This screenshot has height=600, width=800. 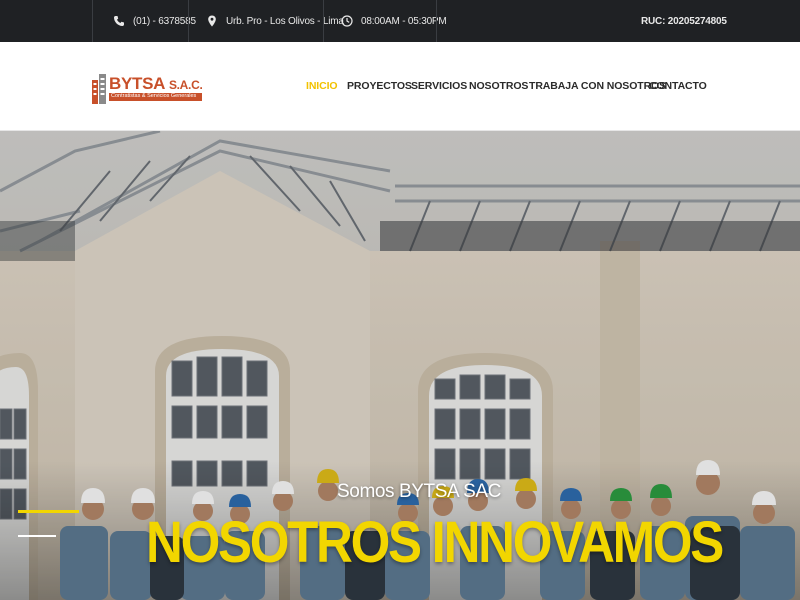 I want to click on hero-title: NOSOTROS INNOVAMOS, so click(x=435, y=542).